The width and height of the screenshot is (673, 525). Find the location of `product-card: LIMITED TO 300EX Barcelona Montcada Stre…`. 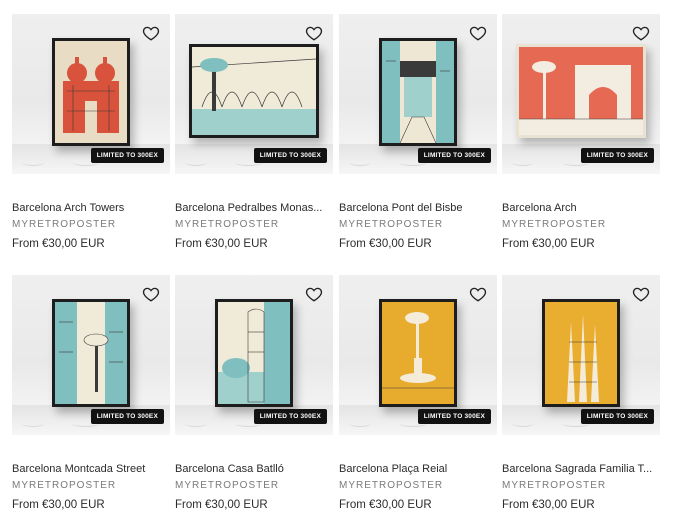

product-card: LIMITED TO 300EX Barcelona Montcada Stre… is located at coordinates (91, 393).